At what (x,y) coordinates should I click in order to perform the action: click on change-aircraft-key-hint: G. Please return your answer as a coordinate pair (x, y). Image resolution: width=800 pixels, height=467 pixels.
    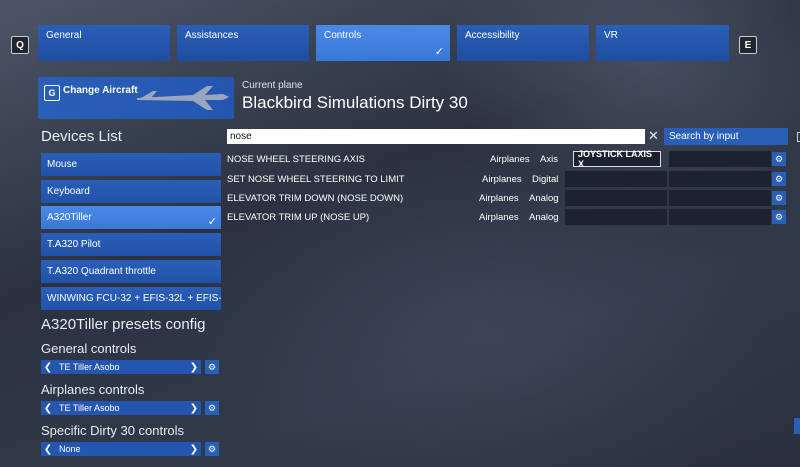
    Looking at the image, I should click on (52, 93).